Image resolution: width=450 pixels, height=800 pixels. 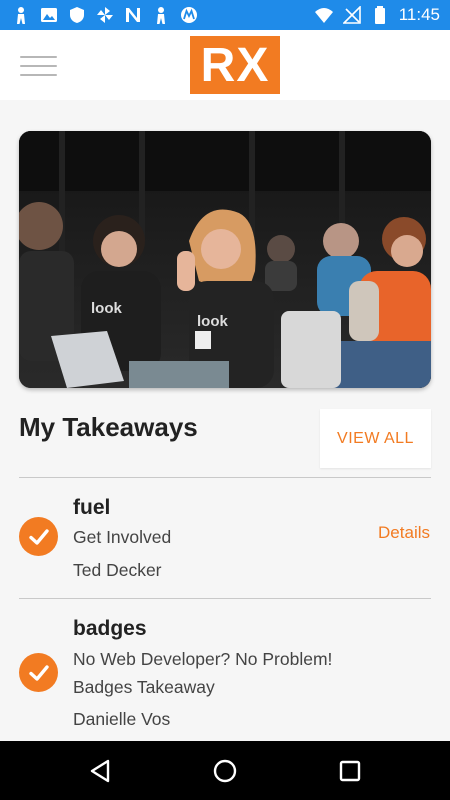 I want to click on motorola-icon, so click(x=189, y=15).